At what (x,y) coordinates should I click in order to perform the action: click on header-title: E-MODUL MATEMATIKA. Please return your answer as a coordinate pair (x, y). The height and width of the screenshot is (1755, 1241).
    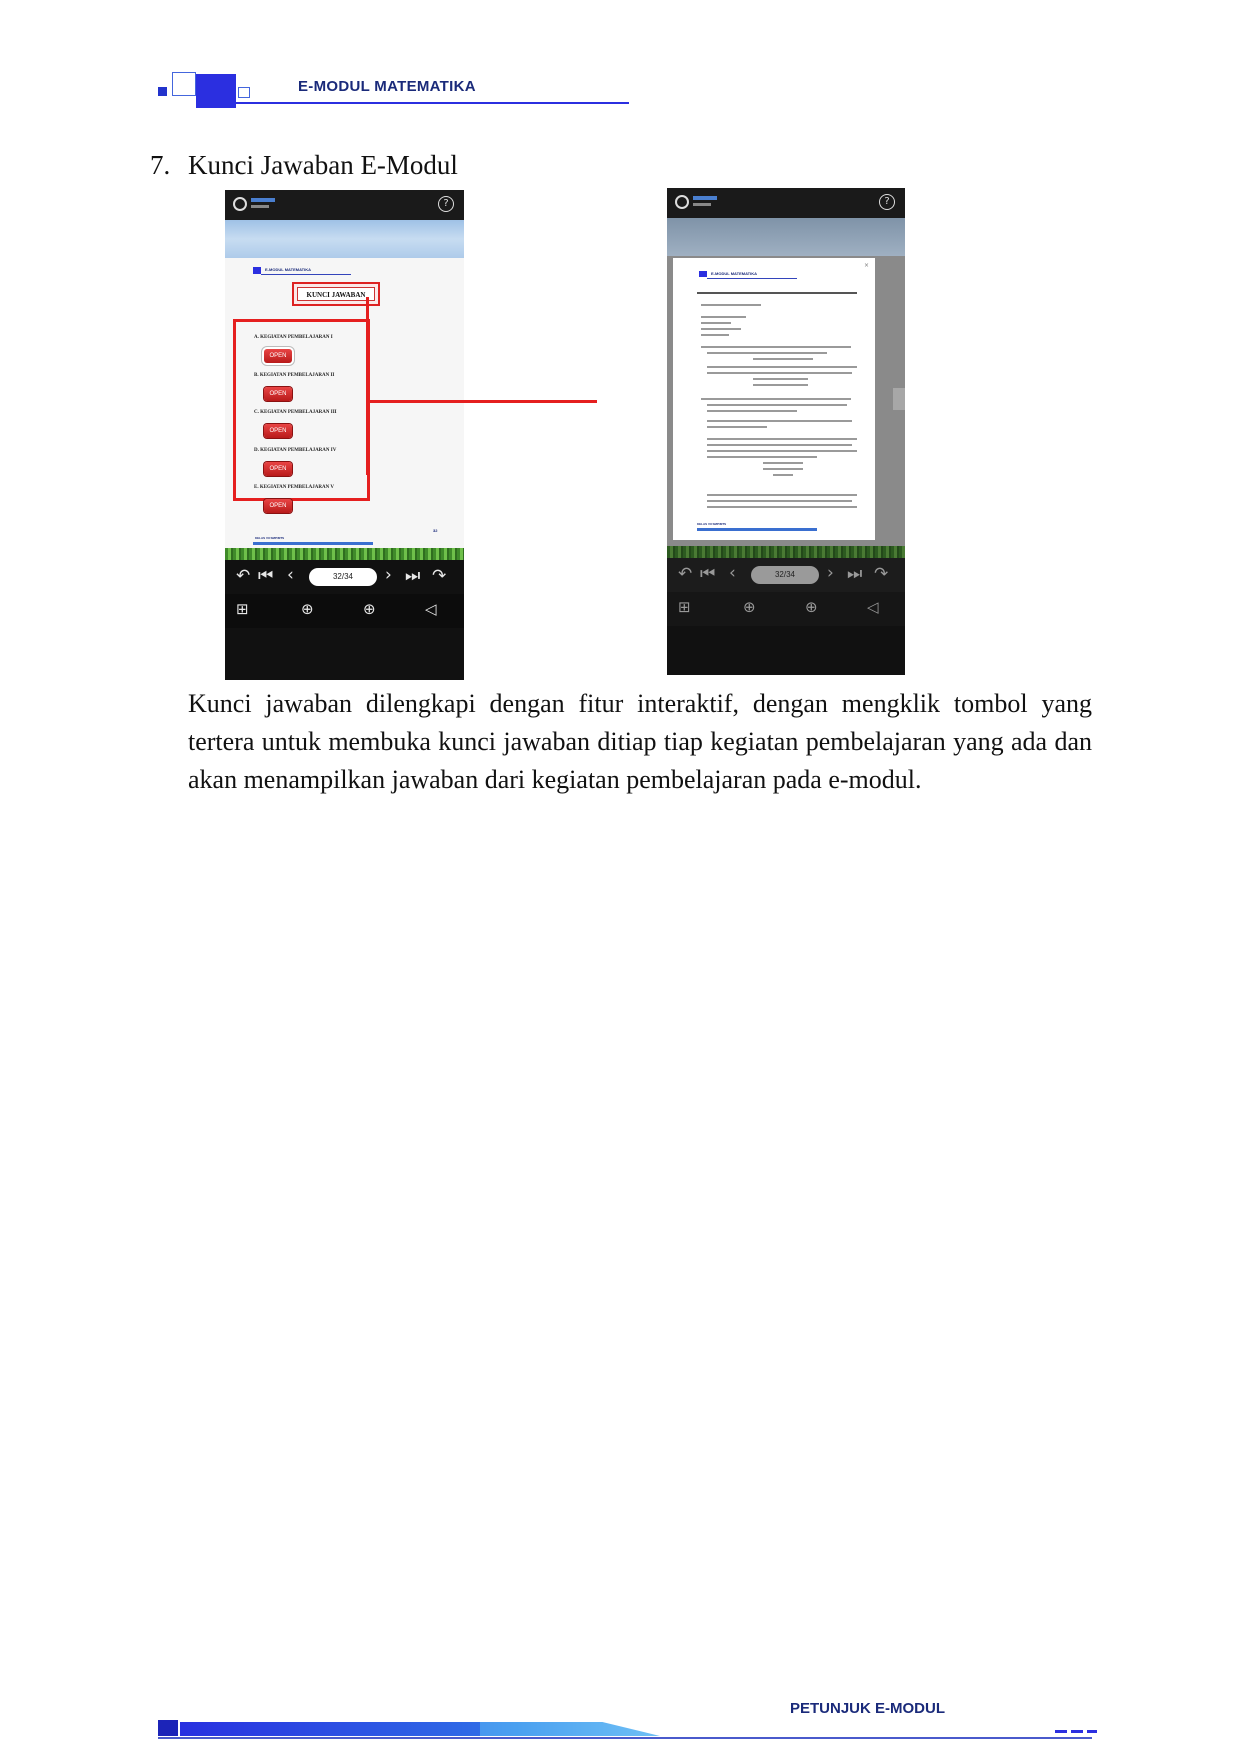
    Looking at the image, I should click on (387, 86).